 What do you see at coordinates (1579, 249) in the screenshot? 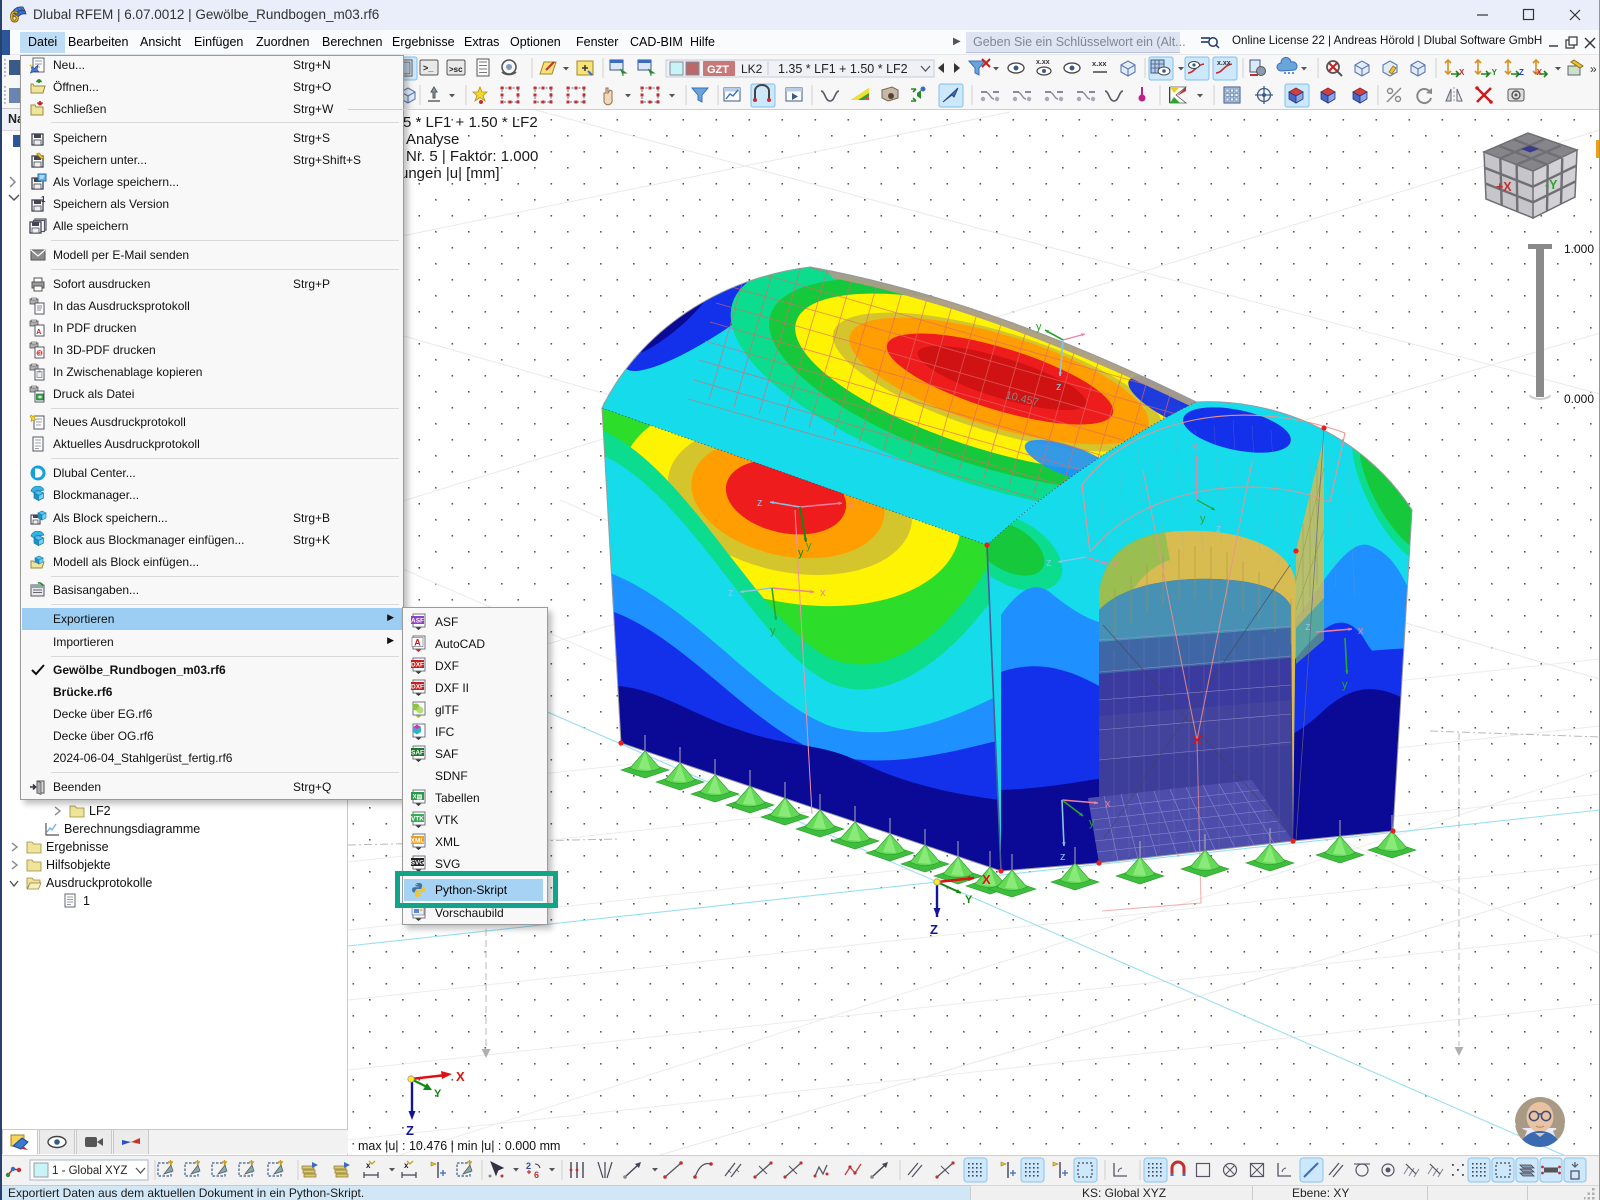
I see `svg-text: 1.000` at bounding box center [1579, 249].